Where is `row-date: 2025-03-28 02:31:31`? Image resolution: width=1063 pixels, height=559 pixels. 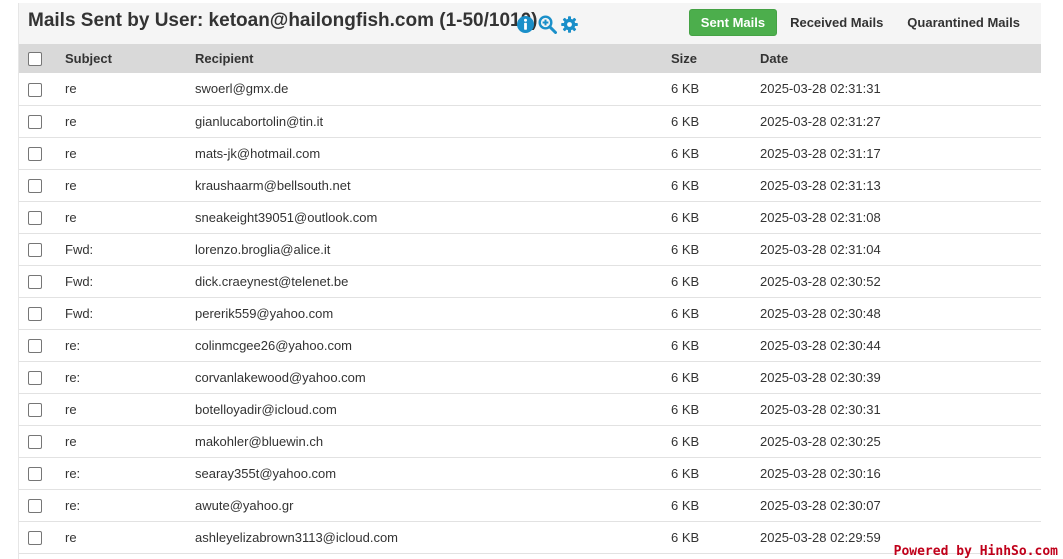 row-date: 2025-03-28 02:31:31 is located at coordinates (820, 89).